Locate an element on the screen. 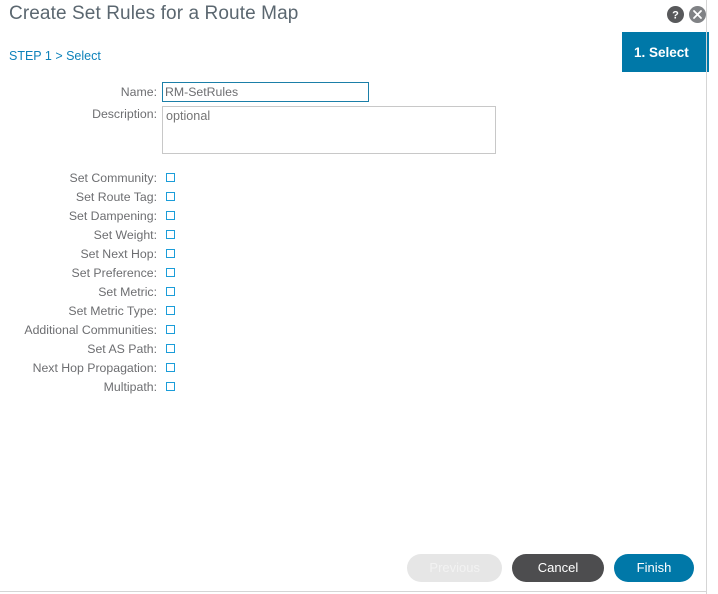 Image resolution: width=718 pixels, height=594 pixels. step-tab-label: 1. Select is located at coordinates (661, 52).